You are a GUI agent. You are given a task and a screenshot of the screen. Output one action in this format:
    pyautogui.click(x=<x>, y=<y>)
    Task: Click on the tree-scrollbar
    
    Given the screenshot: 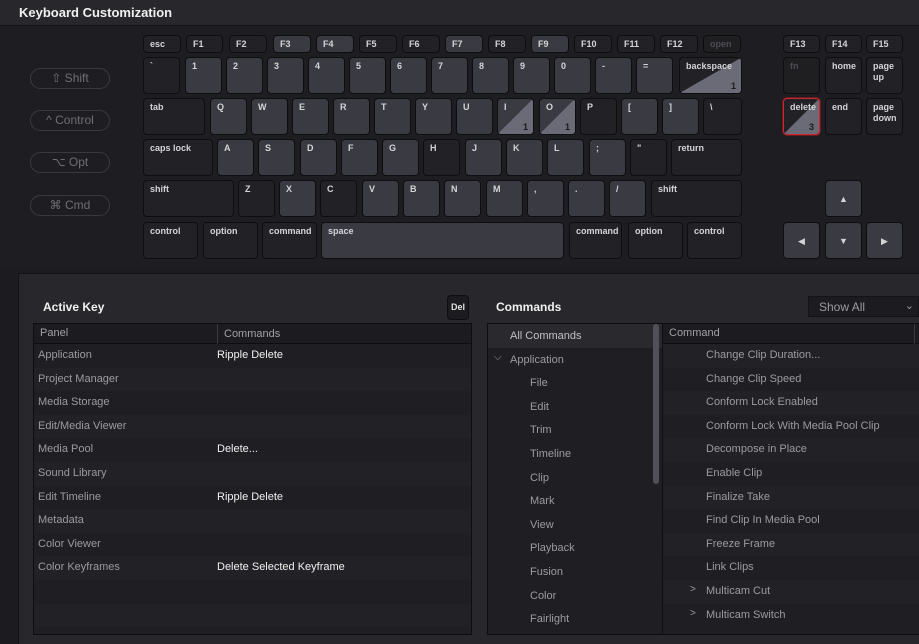 What is the action you would take?
    pyautogui.click(x=656, y=404)
    